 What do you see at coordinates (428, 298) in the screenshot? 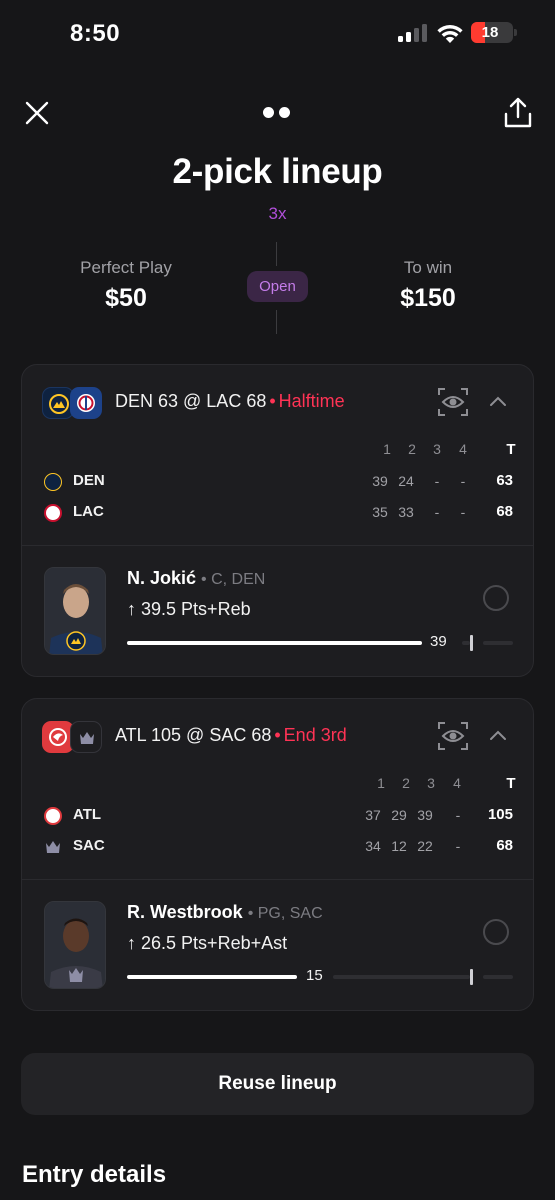
I see `to-win-amount: $150` at bounding box center [428, 298].